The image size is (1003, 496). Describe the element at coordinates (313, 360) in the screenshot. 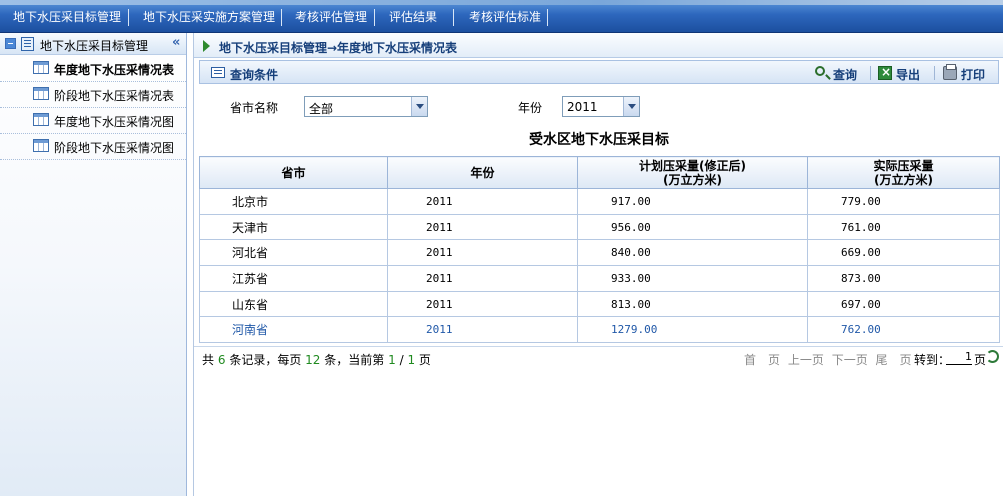

I see `per-page-count: 12` at that location.